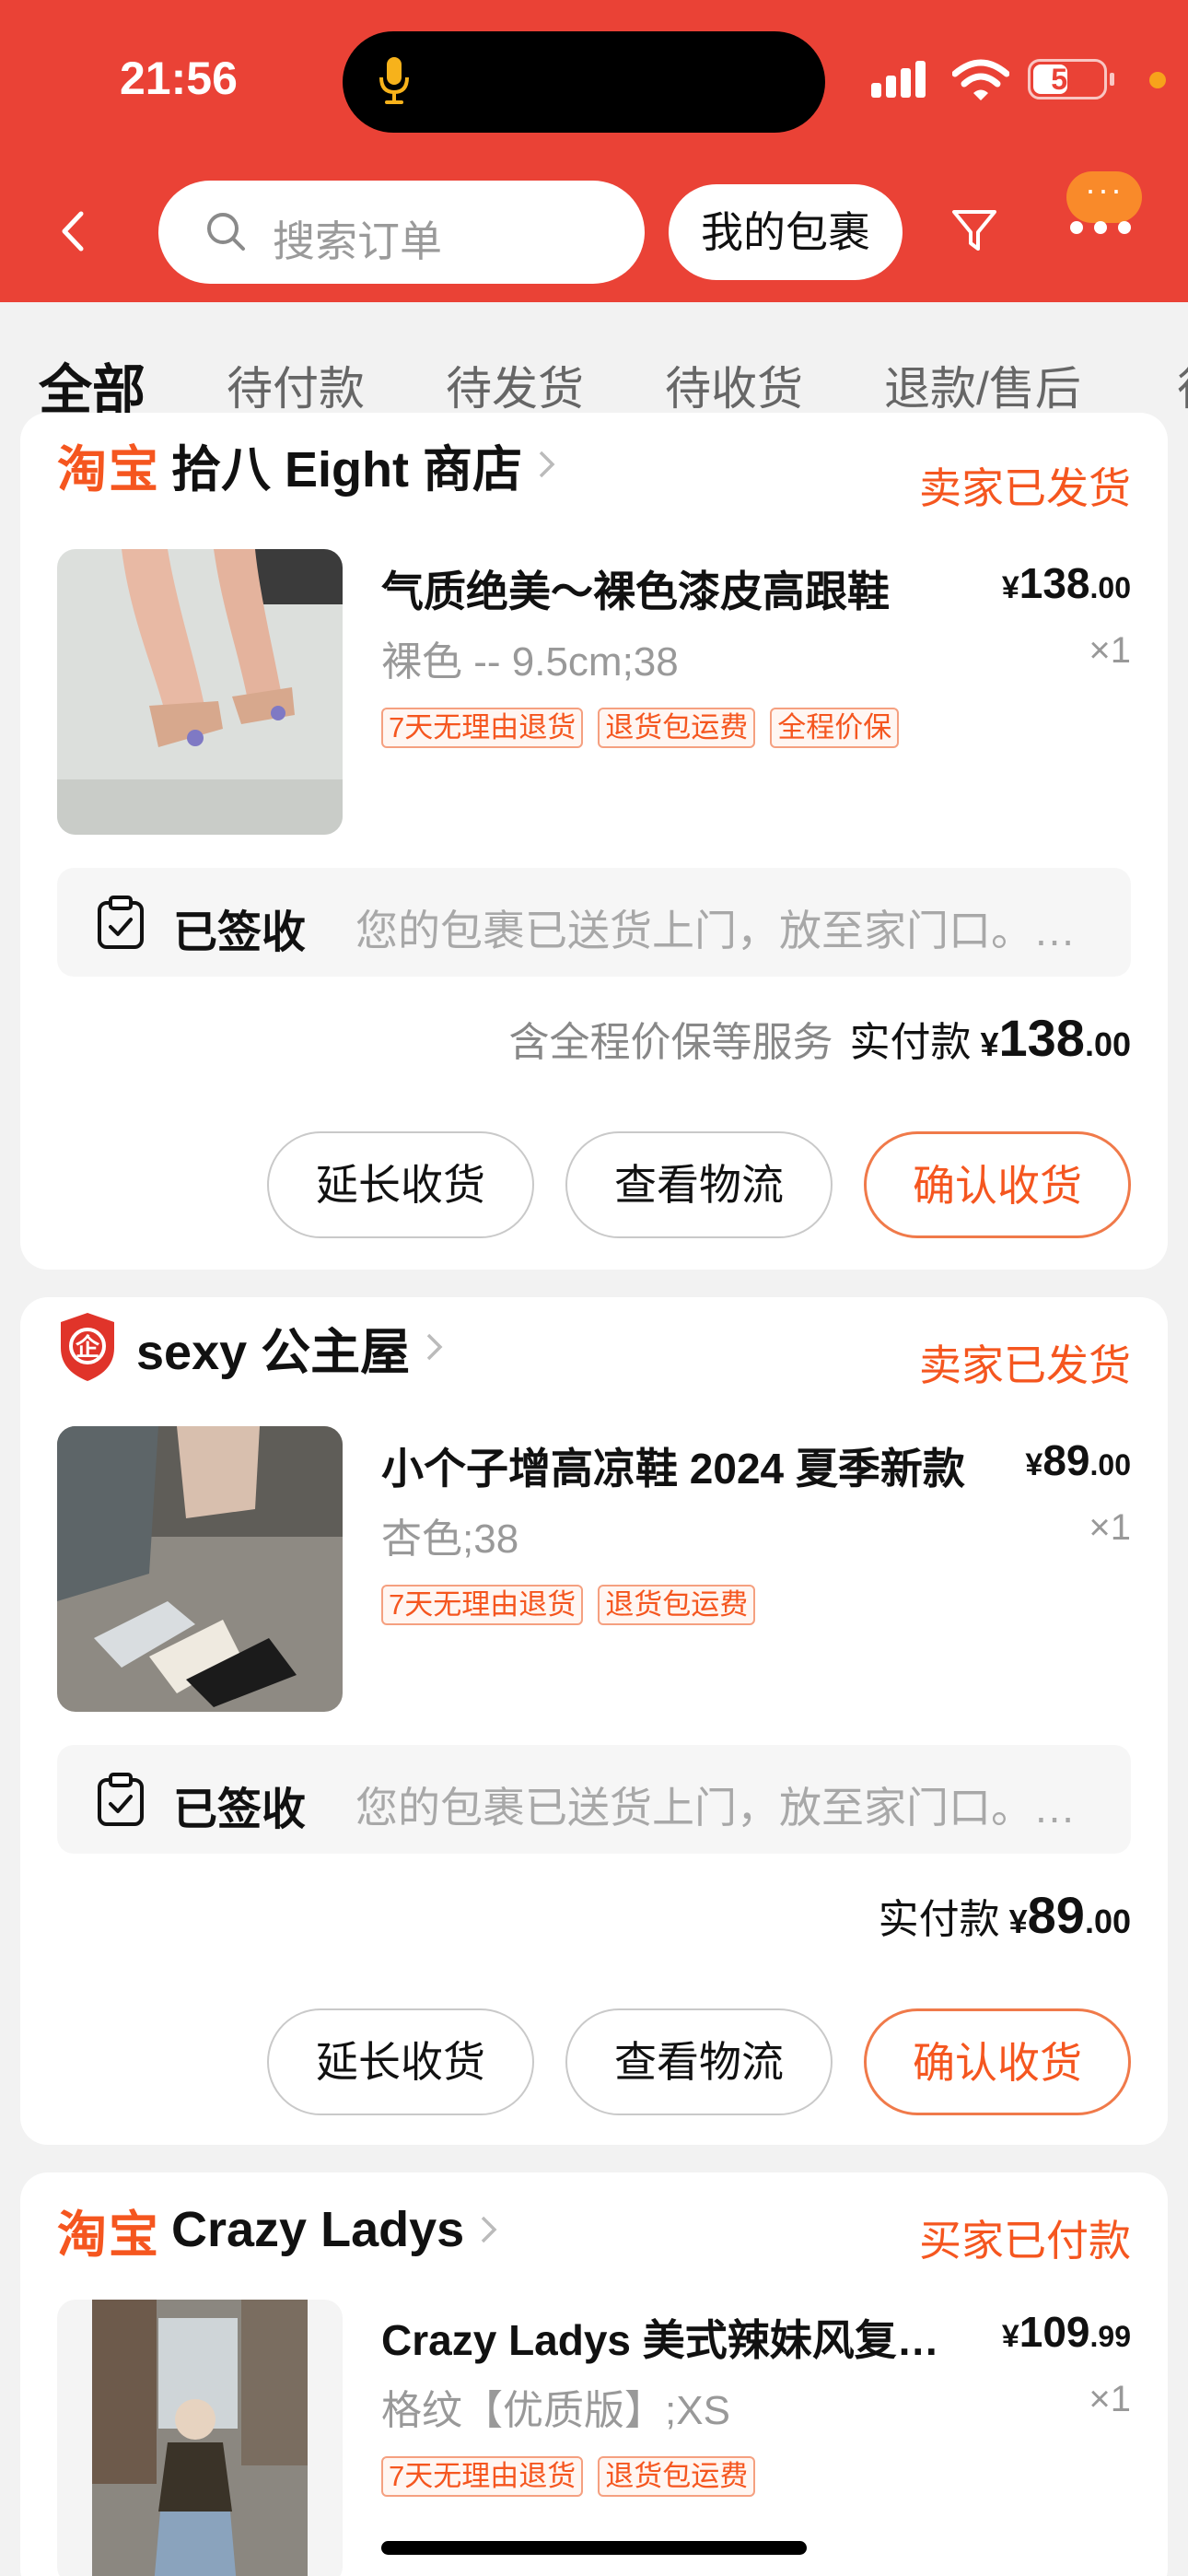  I want to click on enterprise-shop-icon: 企, so click(87, 1347).